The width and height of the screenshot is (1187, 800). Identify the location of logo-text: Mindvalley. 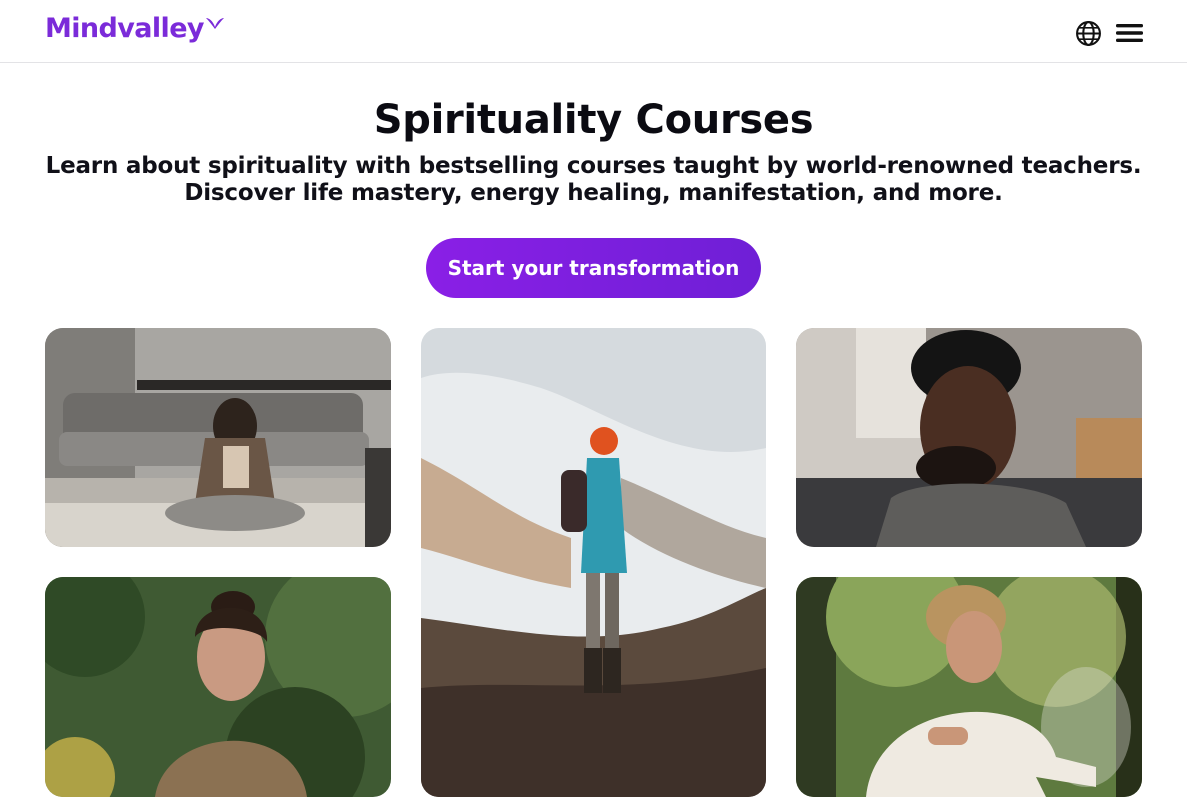
(125, 28).